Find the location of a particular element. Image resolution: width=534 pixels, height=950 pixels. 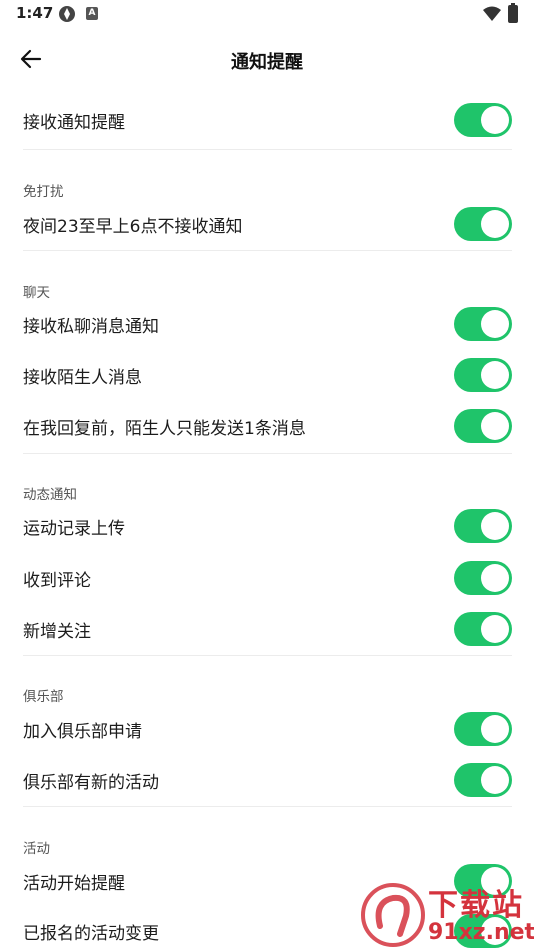

setting-club-join: 加入俱乐部申请 is located at coordinates (267, 729).